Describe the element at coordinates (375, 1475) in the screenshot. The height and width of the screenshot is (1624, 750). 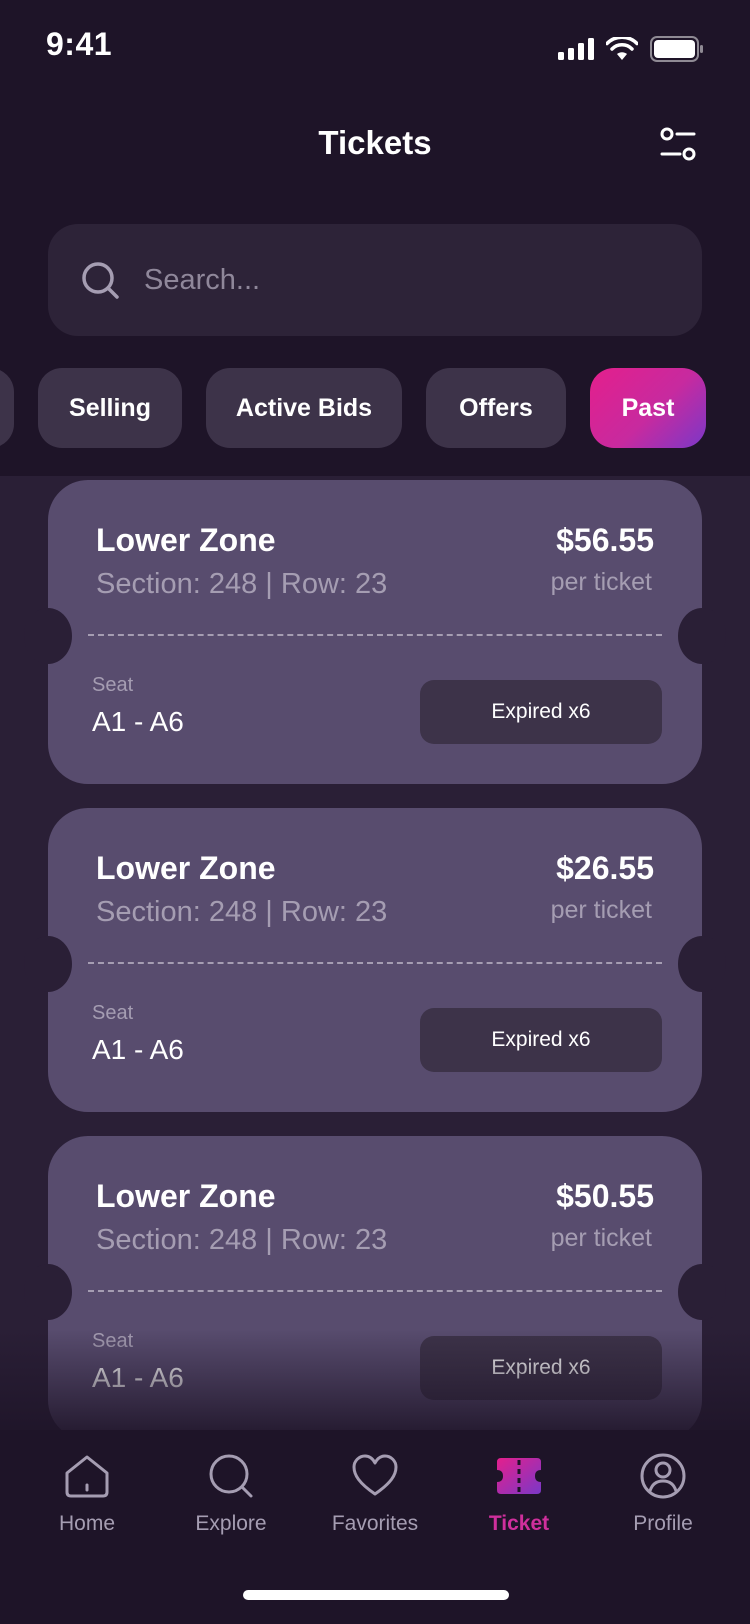
I see `heart-icon` at that location.